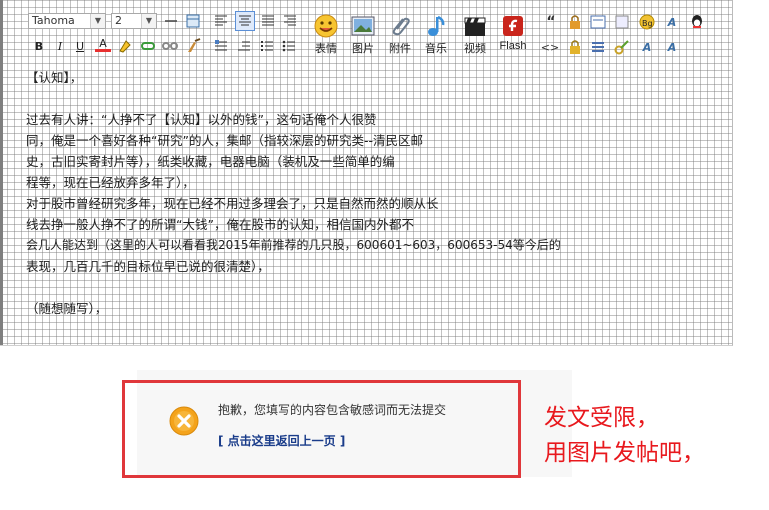 The width and height of the screenshot is (769, 510). I want to click on content-line: 表现，几百几千的目标位早已说的很清楚），, so click(148, 266).